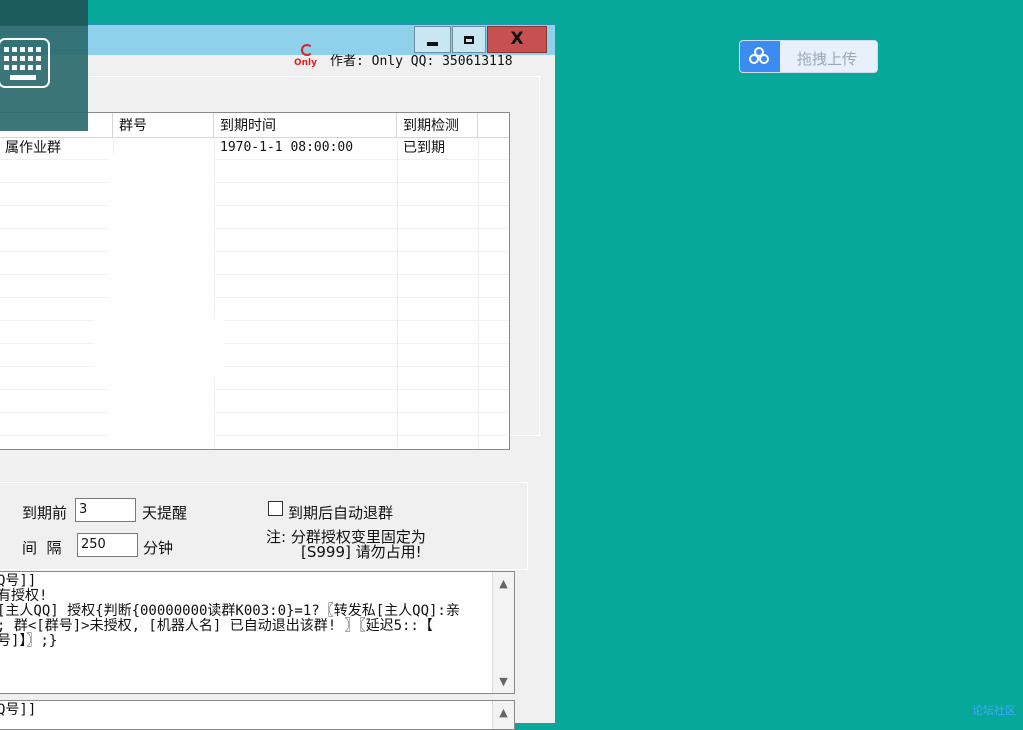  What do you see at coordinates (424, 148) in the screenshot?
I see `cell-check: 已到期` at bounding box center [424, 148].